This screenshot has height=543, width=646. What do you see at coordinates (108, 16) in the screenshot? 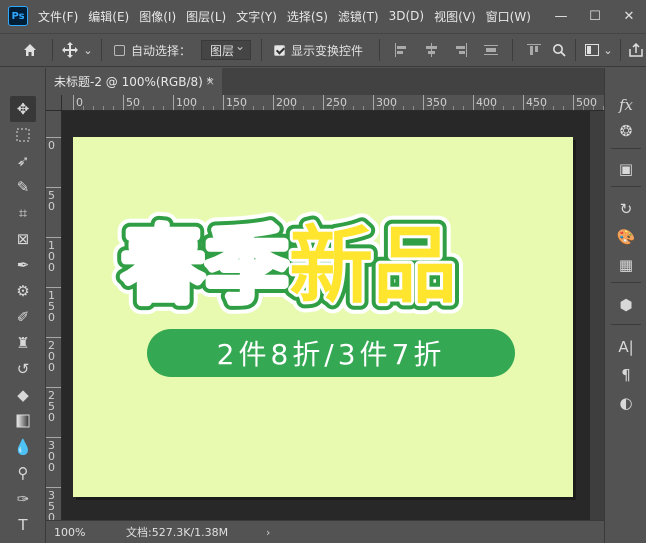
I see `menu-edit: 编辑(E)` at bounding box center [108, 16].